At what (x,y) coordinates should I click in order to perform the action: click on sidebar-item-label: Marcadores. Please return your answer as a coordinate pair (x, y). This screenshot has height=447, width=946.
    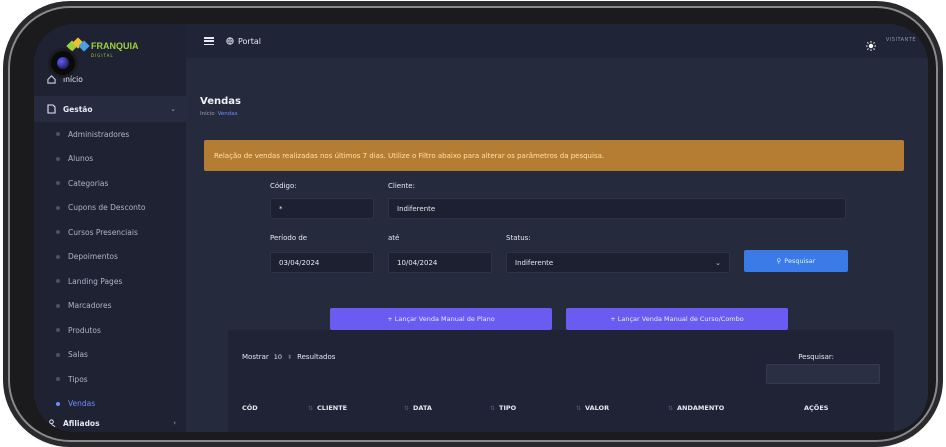
    Looking at the image, I should click on (90, 306).